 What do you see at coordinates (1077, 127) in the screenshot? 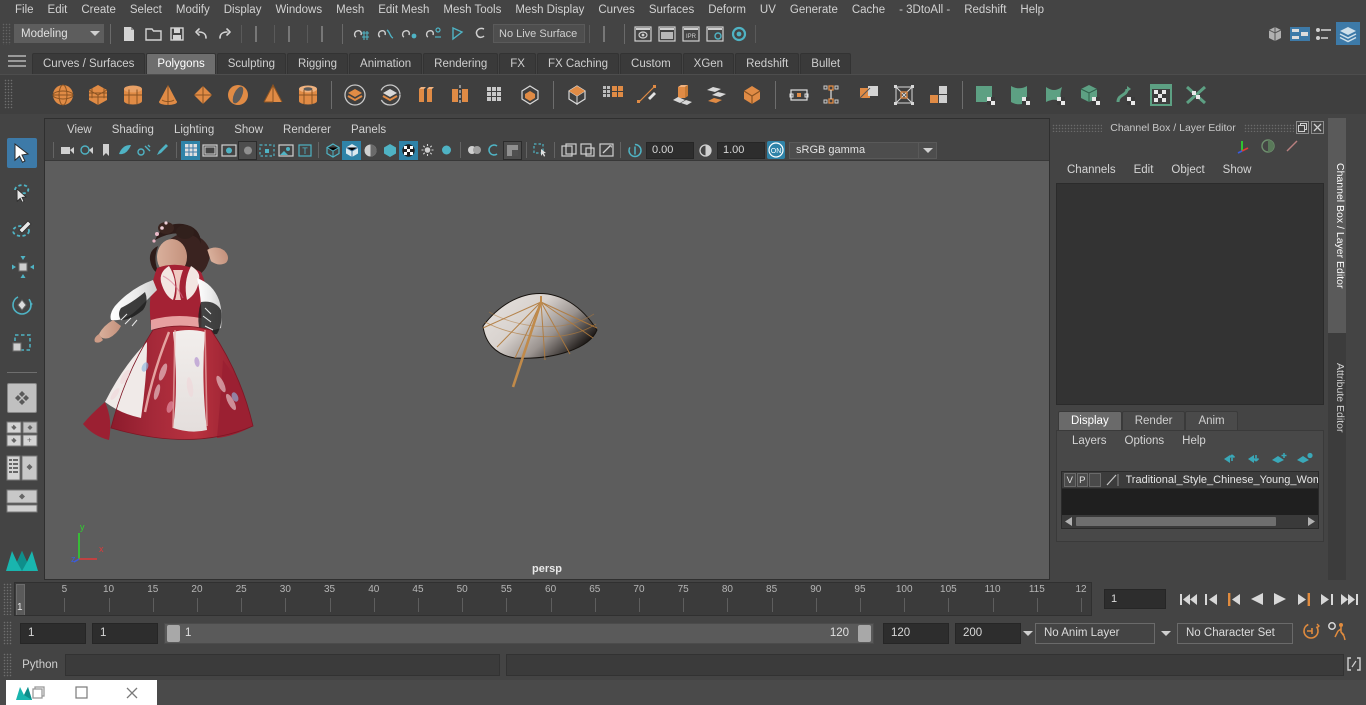
I see `panel-grip-left` at bounding box center [1077, 127].